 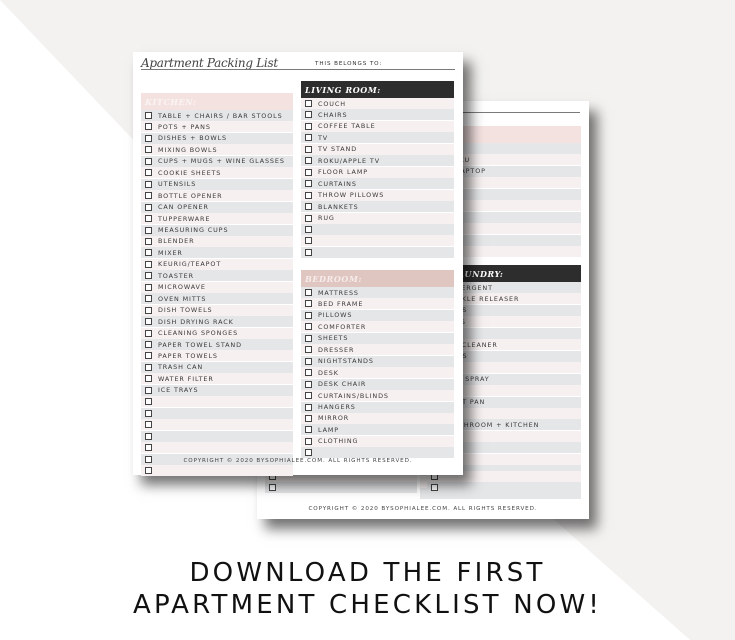 I want to click on checklist-item-label: LAMP, so click(x=329, y=429).